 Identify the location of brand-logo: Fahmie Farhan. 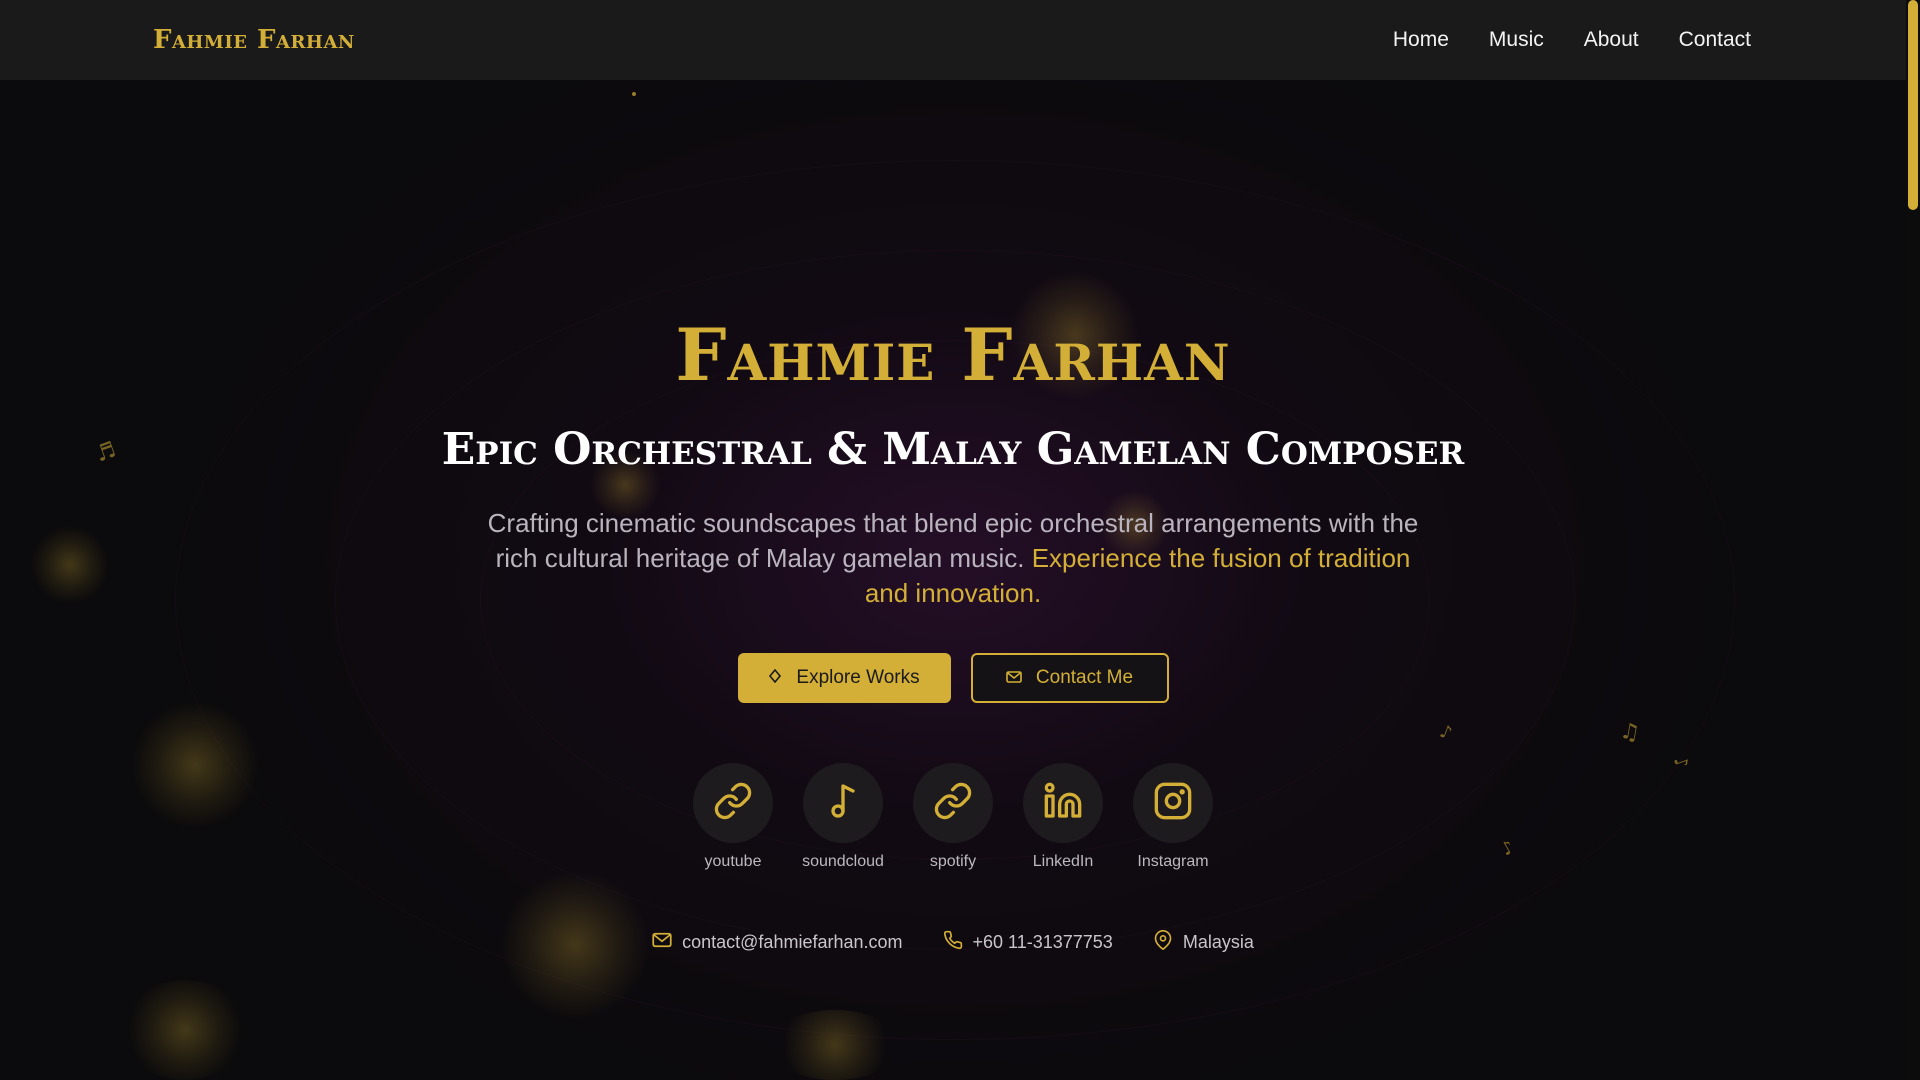
(254, 40).